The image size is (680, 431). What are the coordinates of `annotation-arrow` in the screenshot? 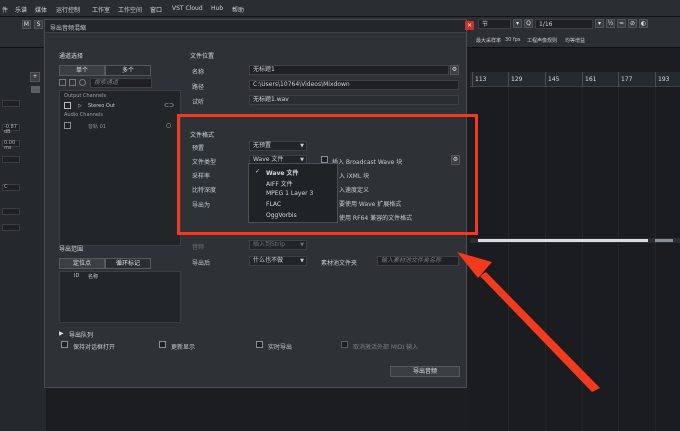 It's located at (528, 322).